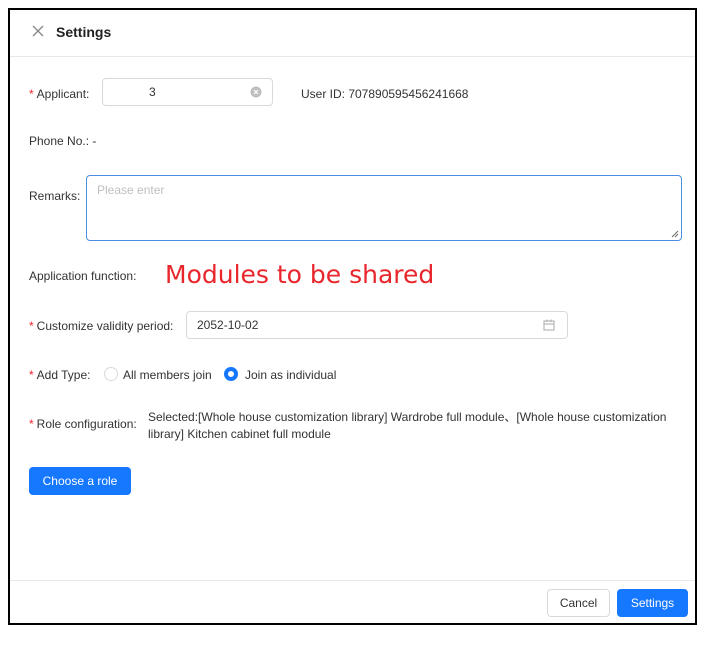  I want to click on validity-date-picker: 2052-10-02, so click(377, 325).